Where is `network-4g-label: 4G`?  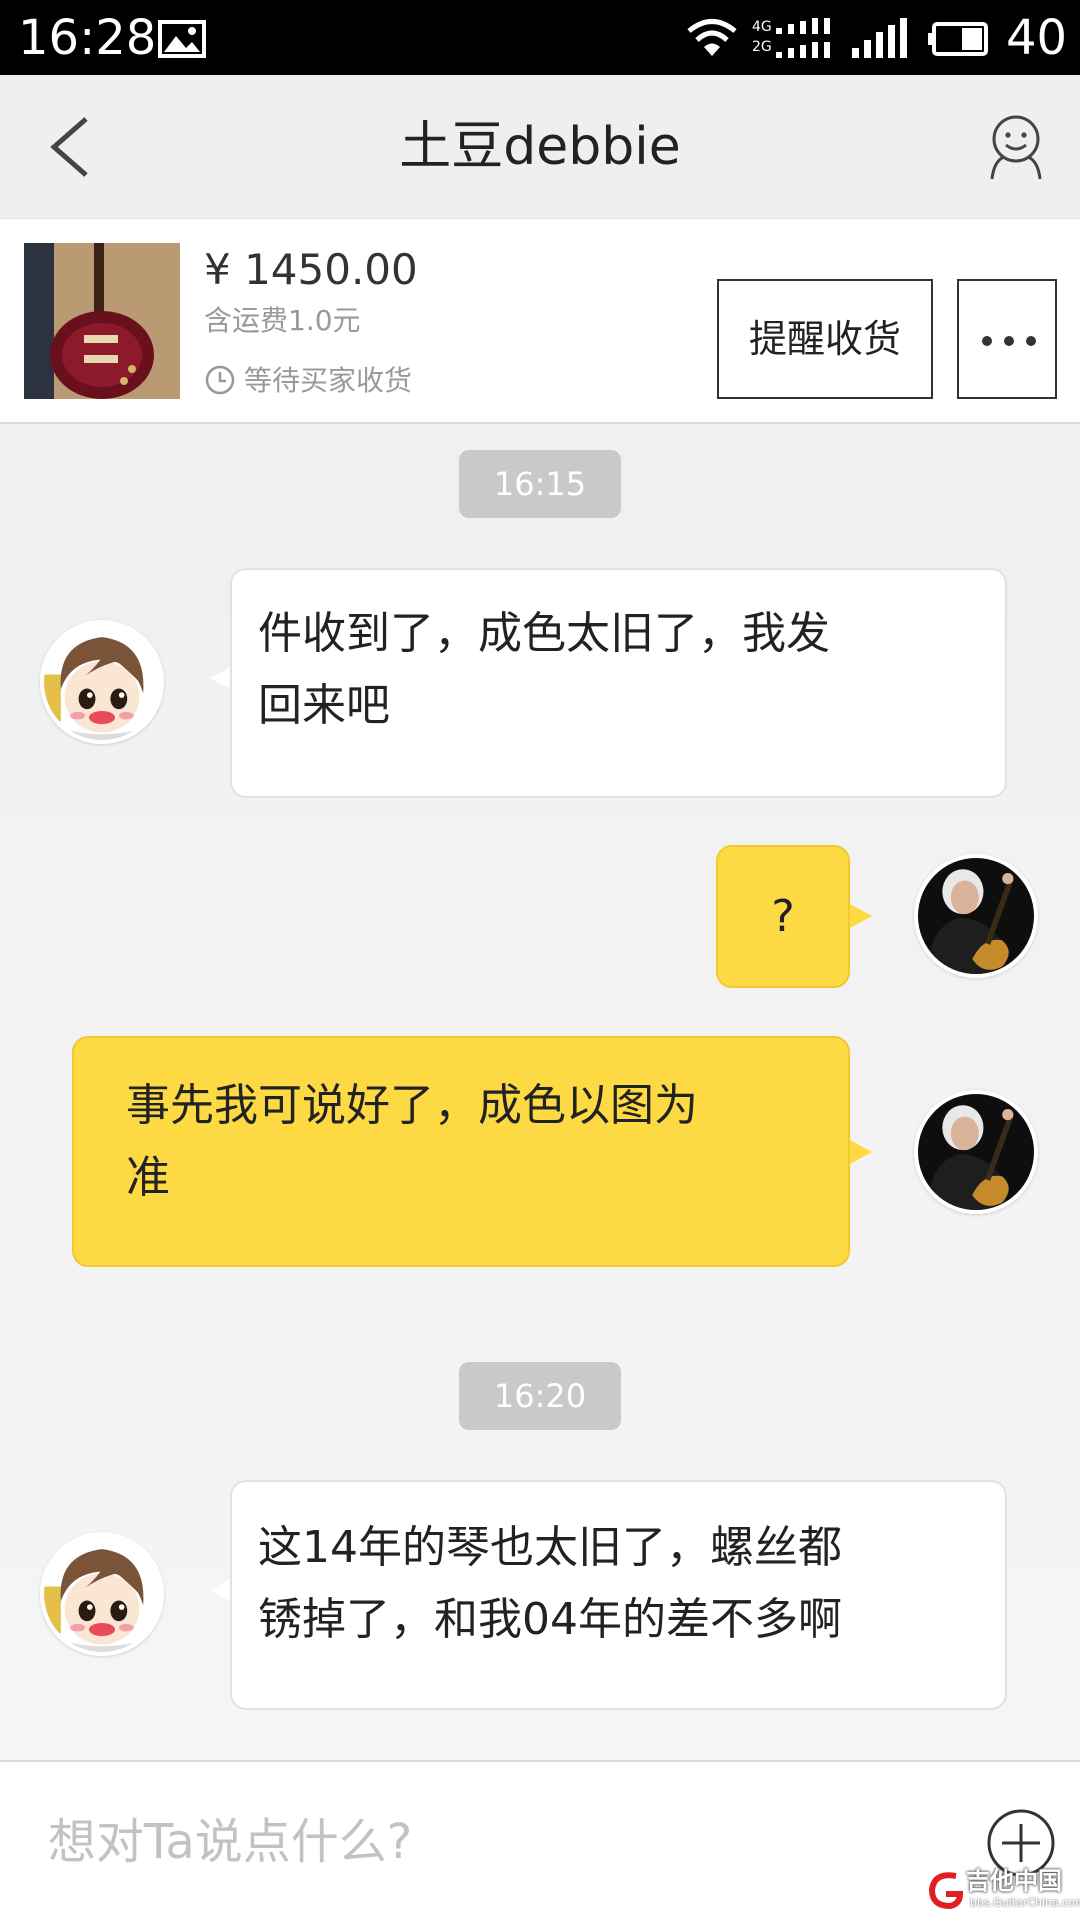
network-4g-label: 4G is located at coordinates (762, 27).